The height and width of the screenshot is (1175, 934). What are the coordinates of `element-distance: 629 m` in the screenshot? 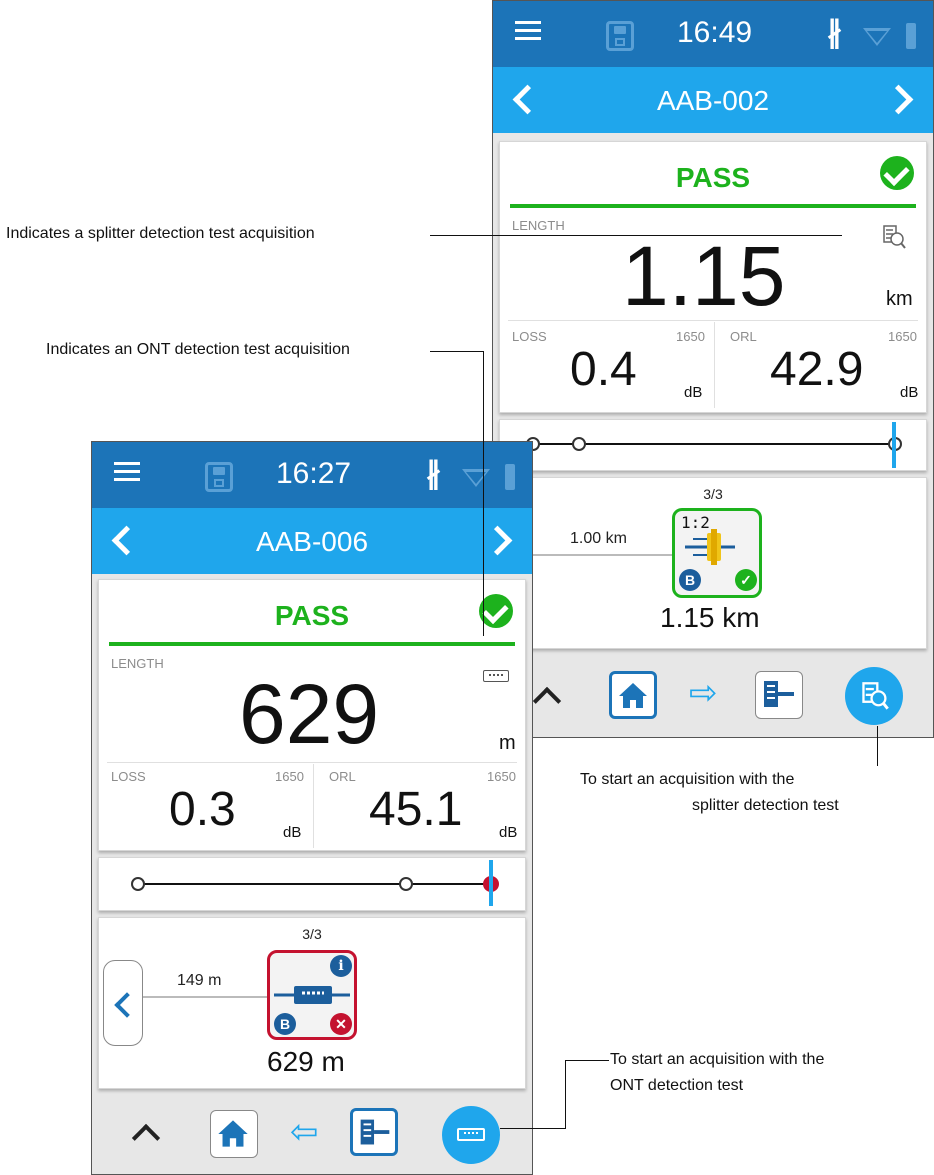 It's located at (306, 1061).